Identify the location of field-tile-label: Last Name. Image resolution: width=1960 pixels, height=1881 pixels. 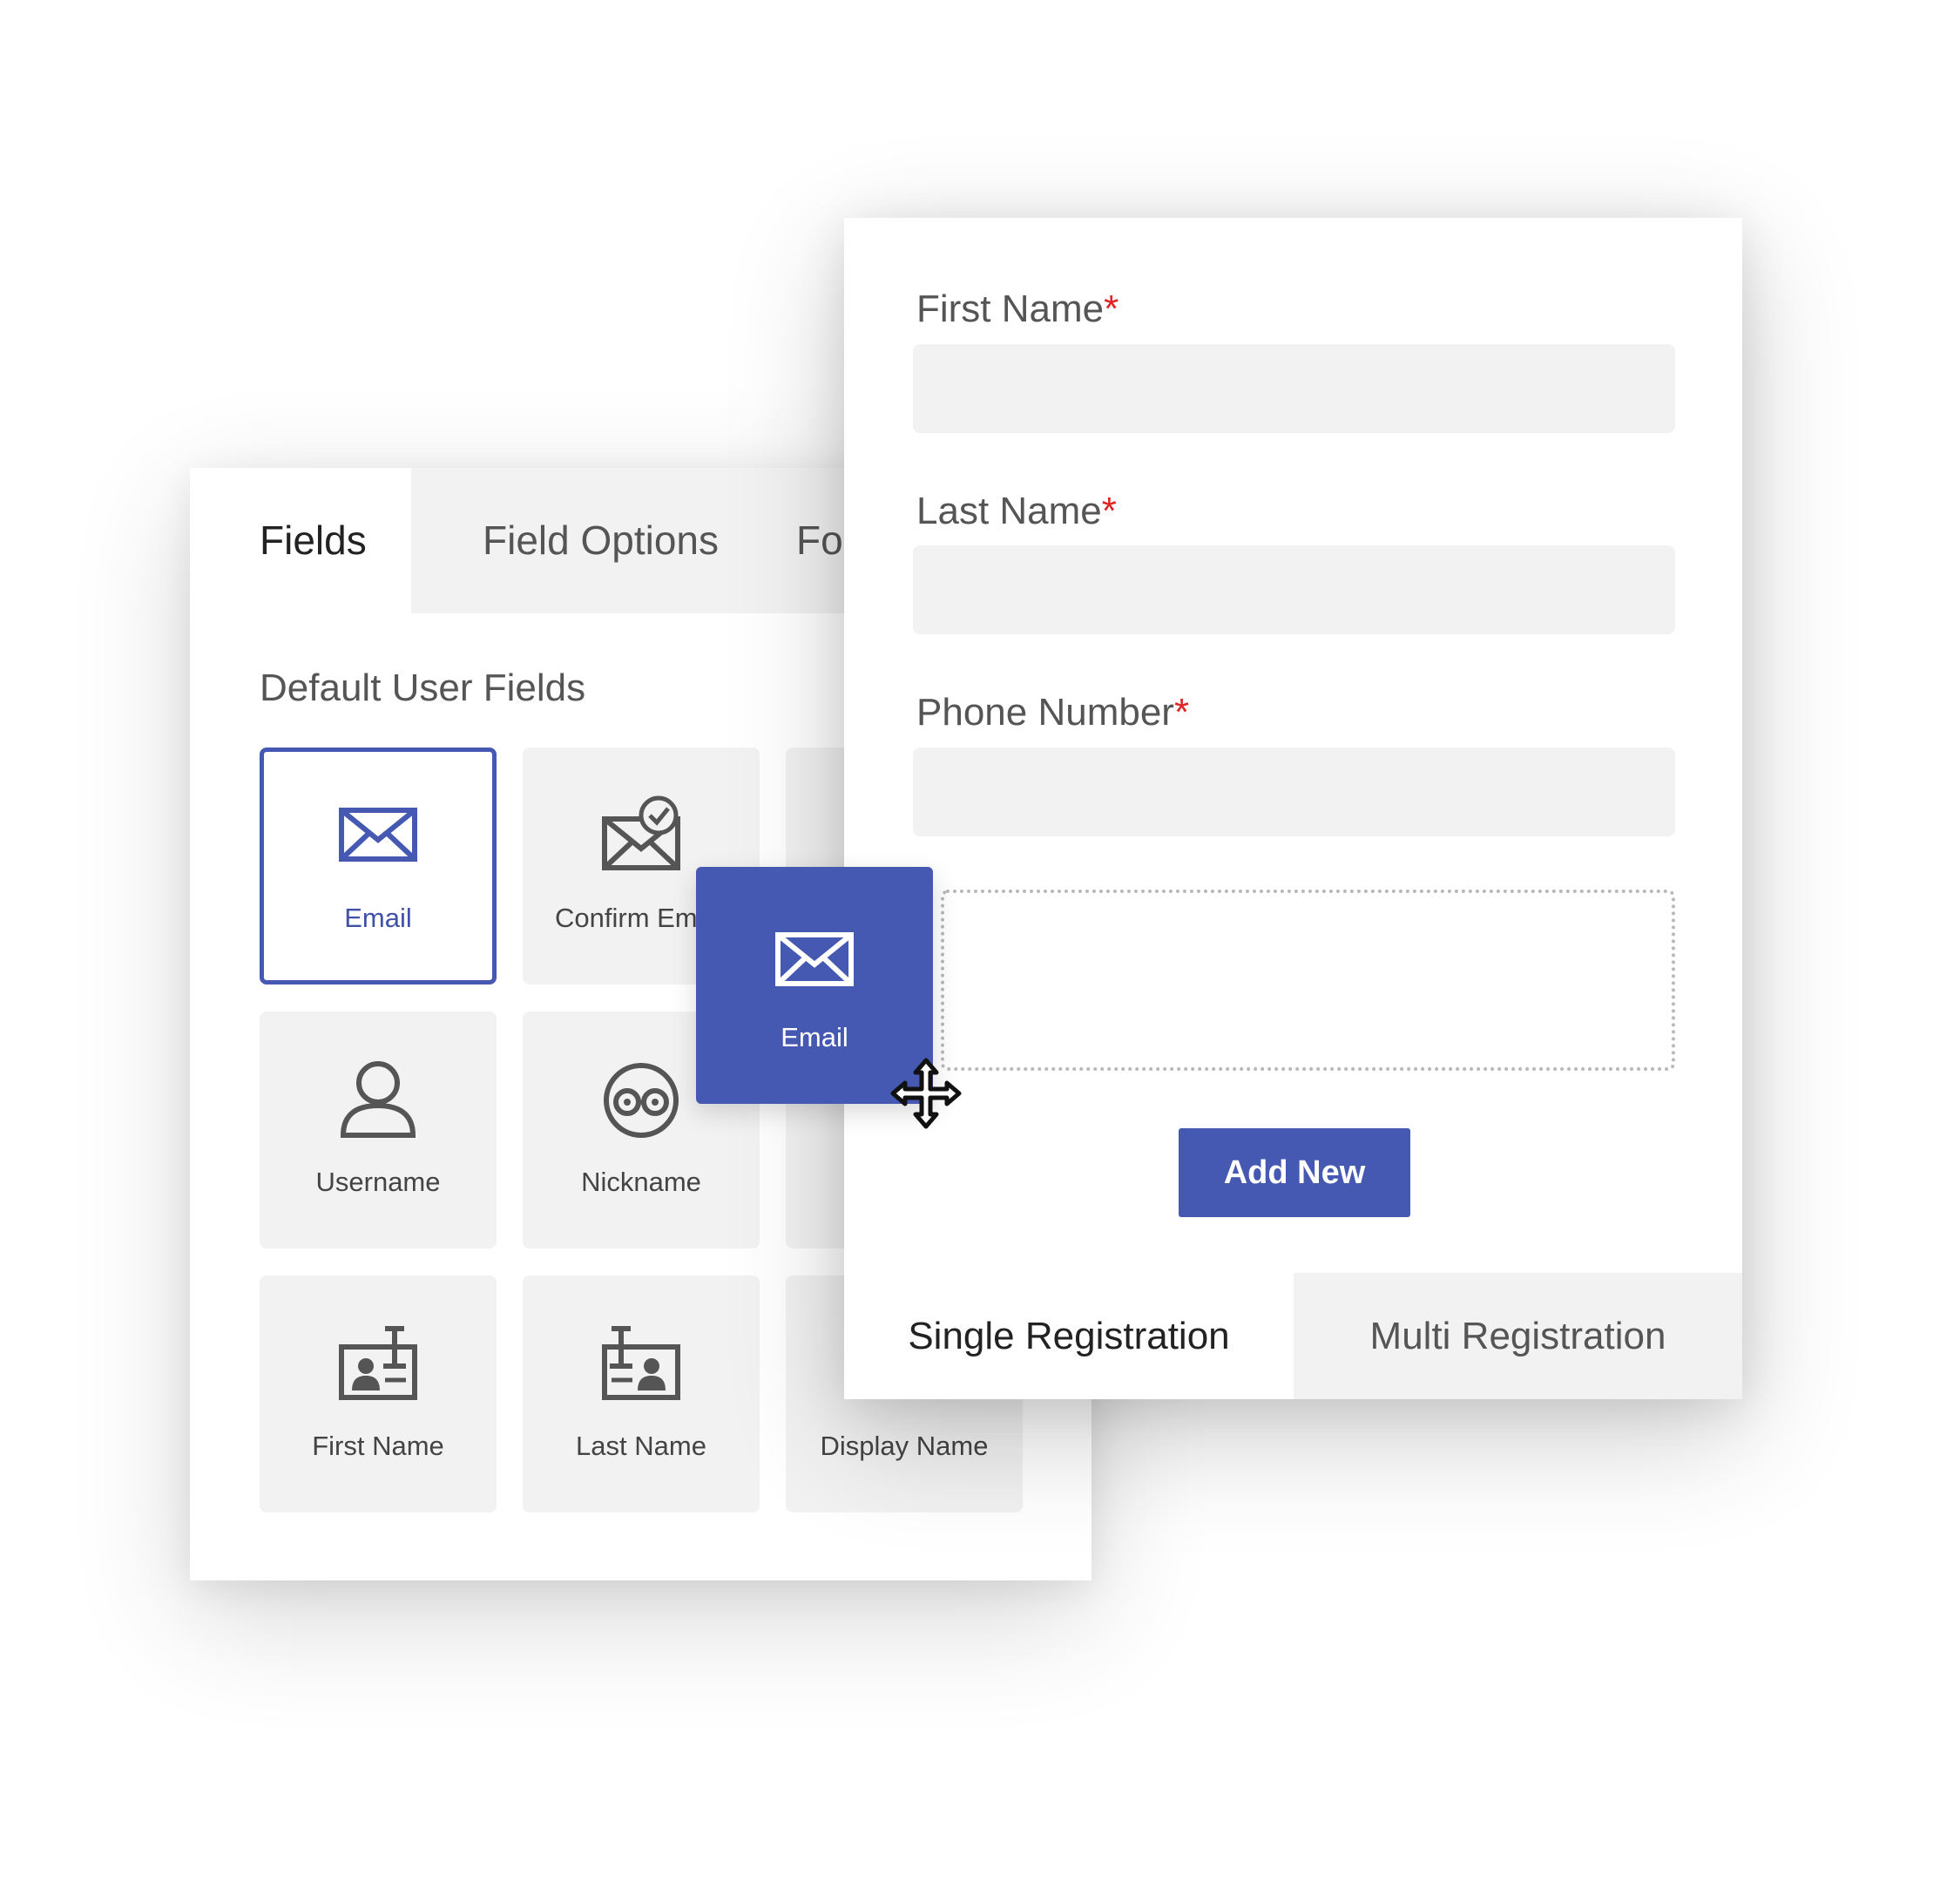
(641, 1446).